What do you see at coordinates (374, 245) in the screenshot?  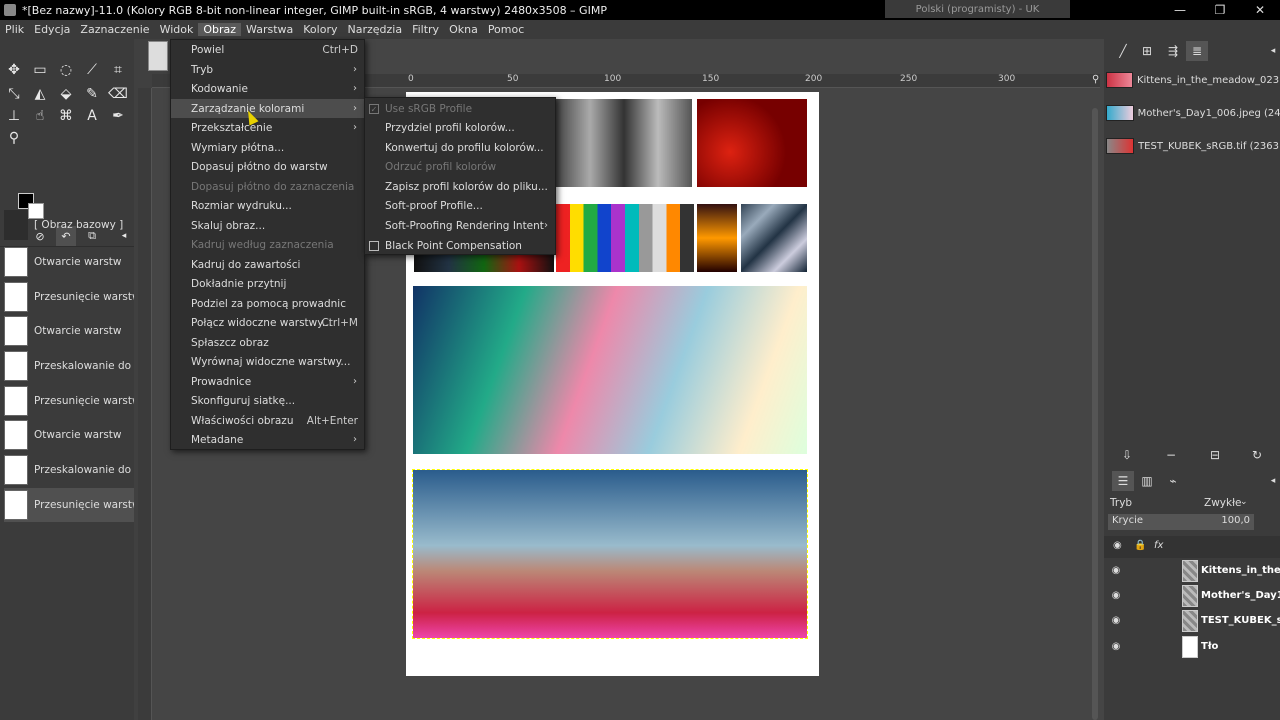 I see `checkbox-icon` at bounding box center [374, 245].